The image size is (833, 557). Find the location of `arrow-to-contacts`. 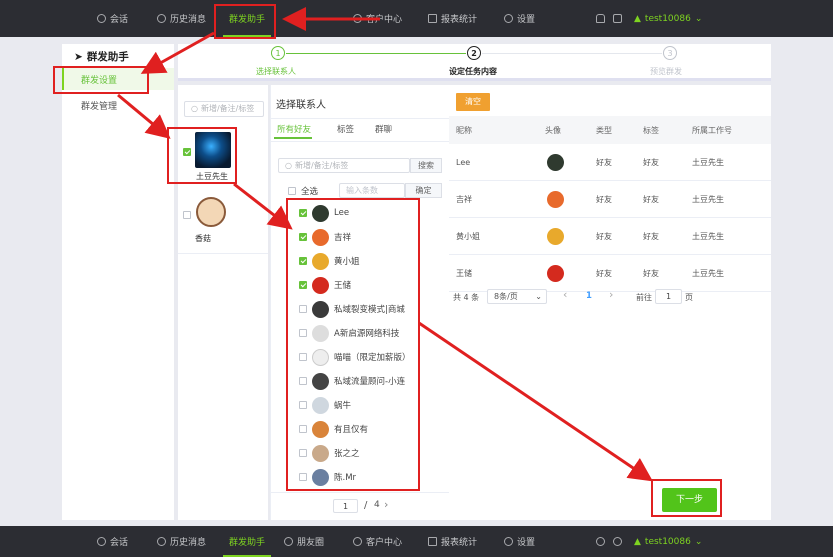

arrow-to-contacts is located at coordinates (263, 206).